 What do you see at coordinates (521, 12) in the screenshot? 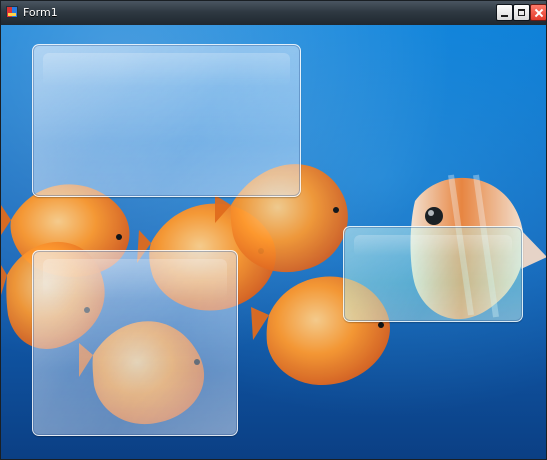
I see `maximize-button` at bounding box center [521, 12].